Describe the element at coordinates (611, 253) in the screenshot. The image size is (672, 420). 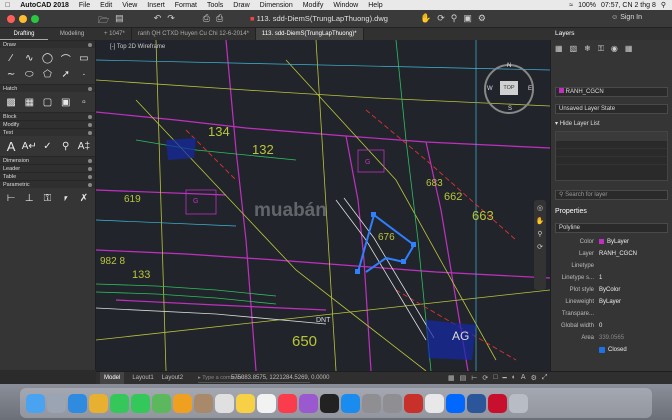
I see `prop-row-layer: Layer RANH_CGCN` at that location.